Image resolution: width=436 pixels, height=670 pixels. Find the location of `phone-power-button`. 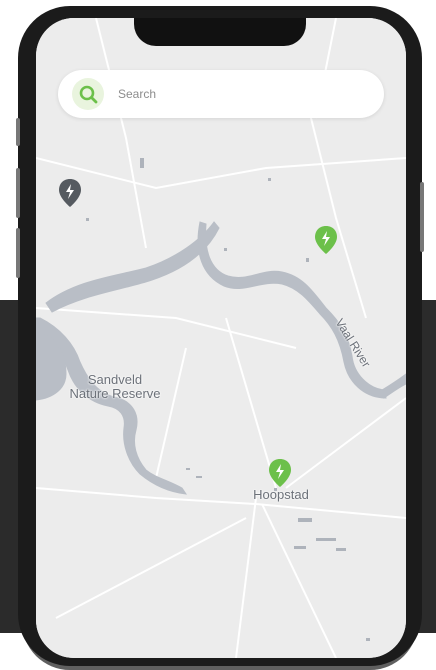

phone-power-button is located at coordinates (422, 217).